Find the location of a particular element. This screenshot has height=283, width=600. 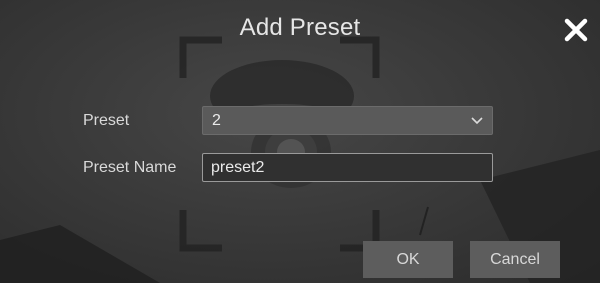

preset-name-label: Preset Name is located at coordinates (130, 167).